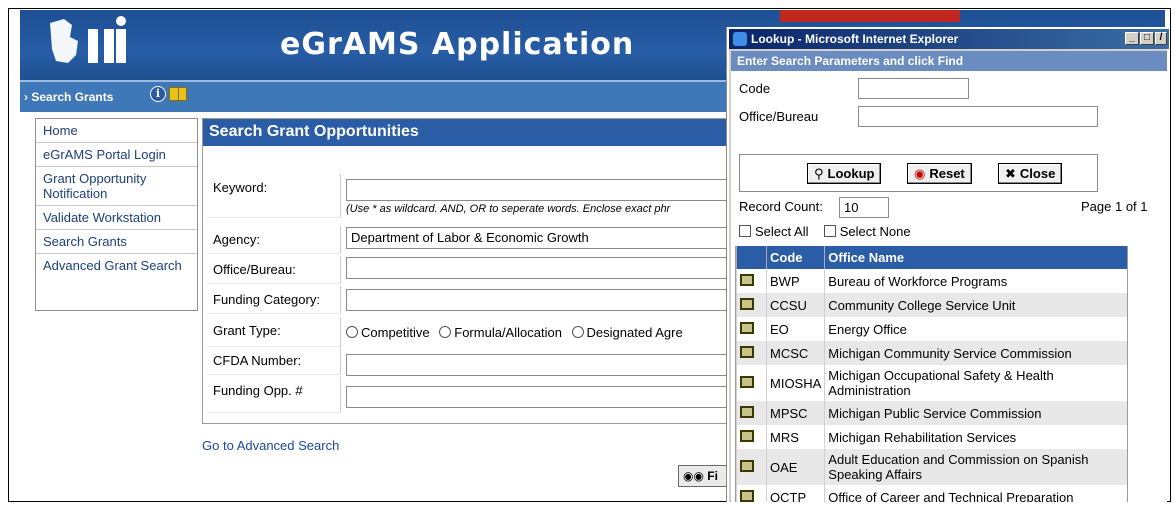 Image resolution: width=1175 pixels, height=506 pixels. I want to click on advanced-search-link: Go to Advanced Search, so click(270, 445).